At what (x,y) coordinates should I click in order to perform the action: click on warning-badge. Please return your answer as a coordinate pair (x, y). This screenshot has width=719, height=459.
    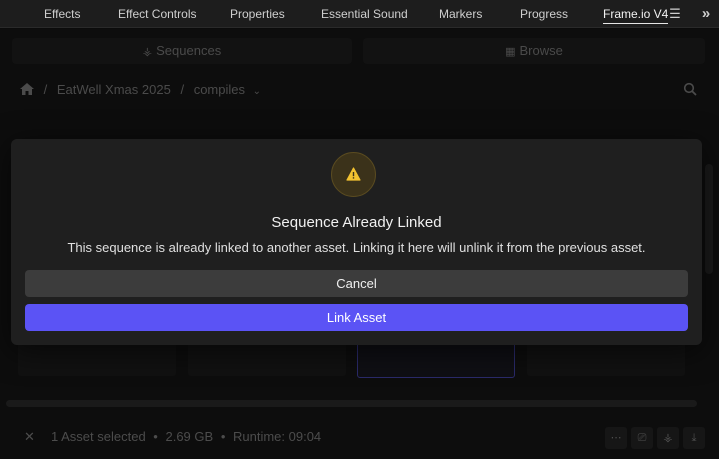
    Looking at the image, I should click on (353, 174).